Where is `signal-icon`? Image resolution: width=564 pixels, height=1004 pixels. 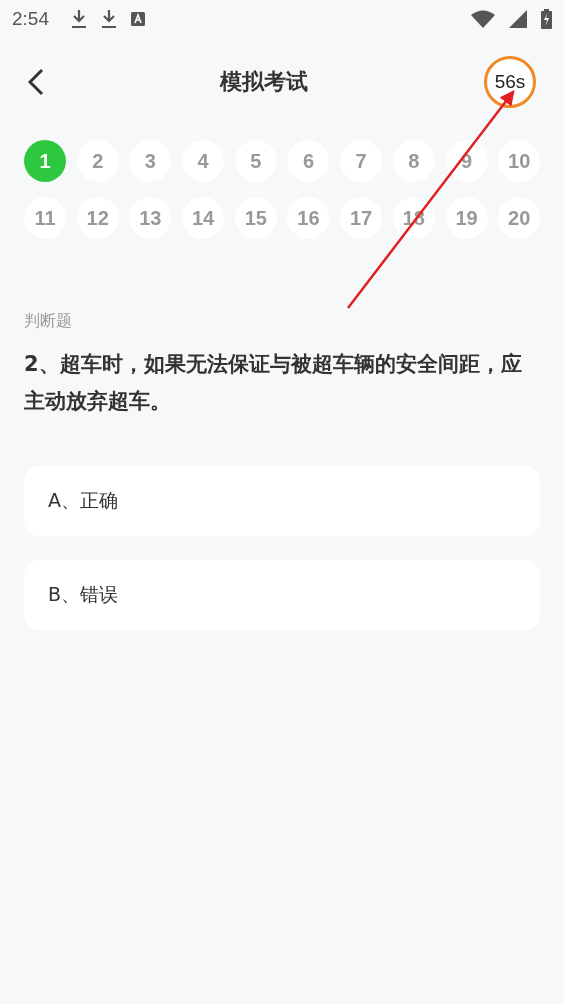
signal-icon is located at coordinates (518, 19).